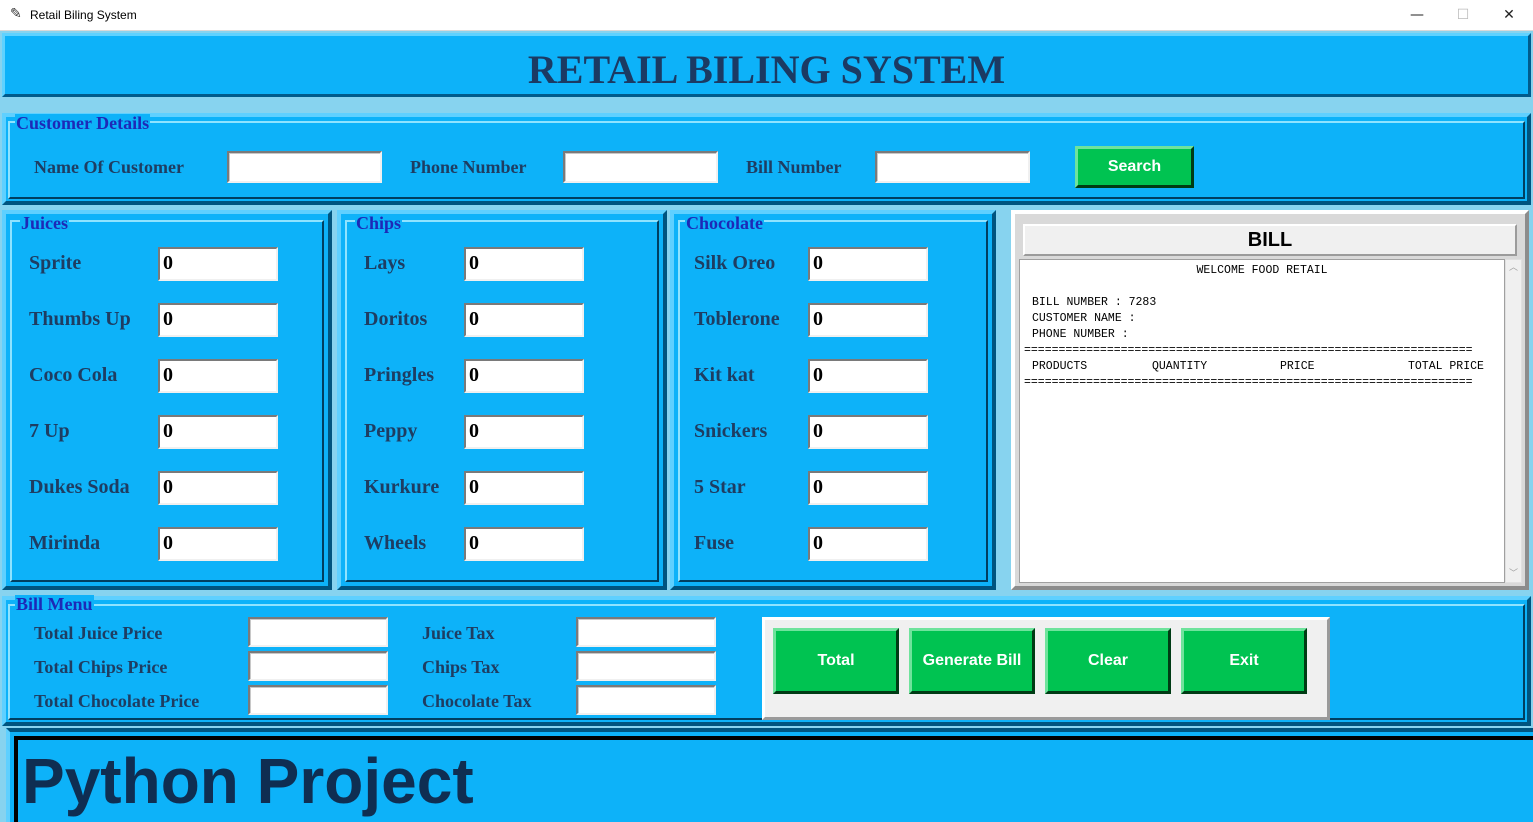  I want to click on footer-title: Python Project, so click(248, 781).